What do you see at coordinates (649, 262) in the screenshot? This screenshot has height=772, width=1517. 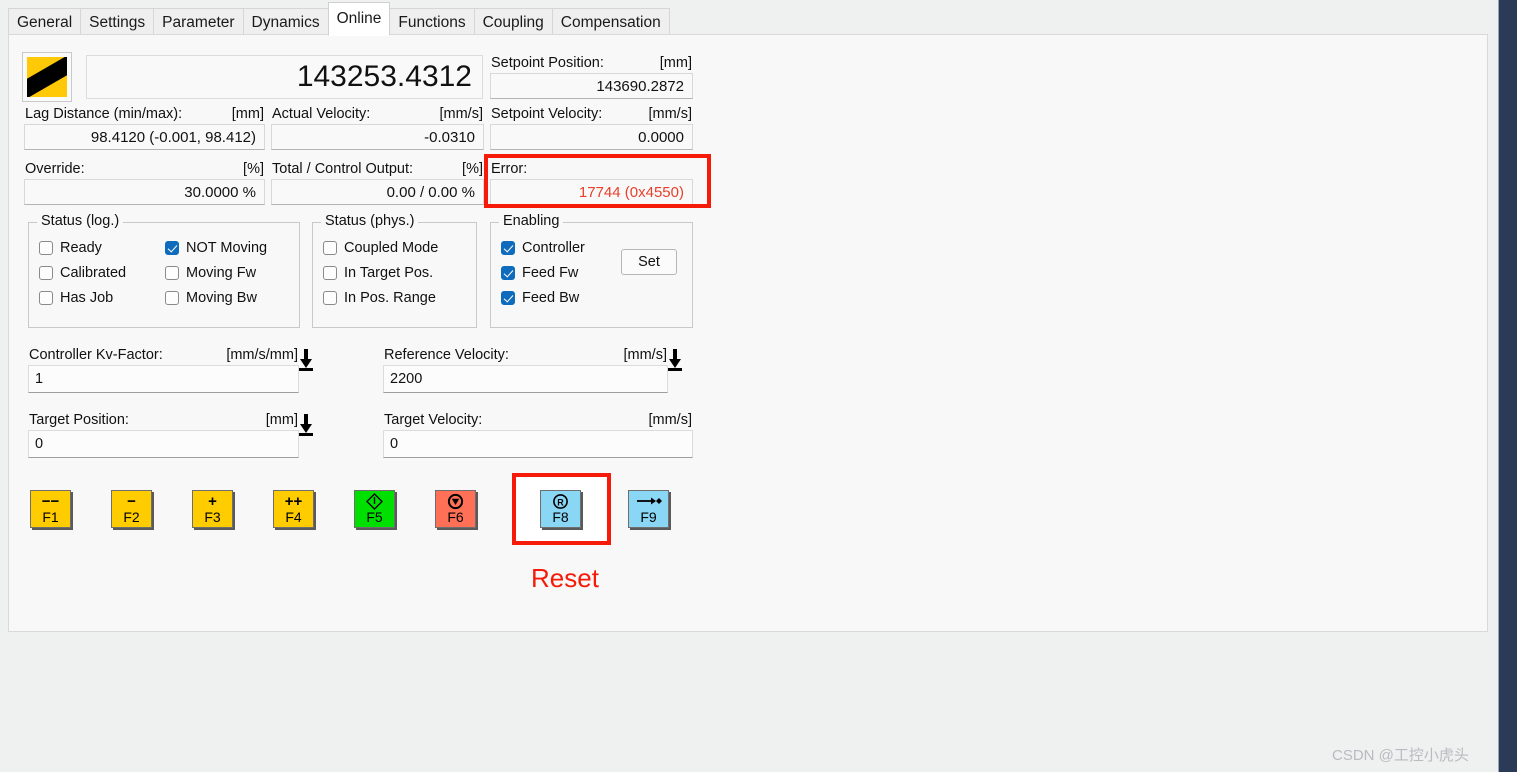 I see `set-button: Set` at bounding box center [649, 262].